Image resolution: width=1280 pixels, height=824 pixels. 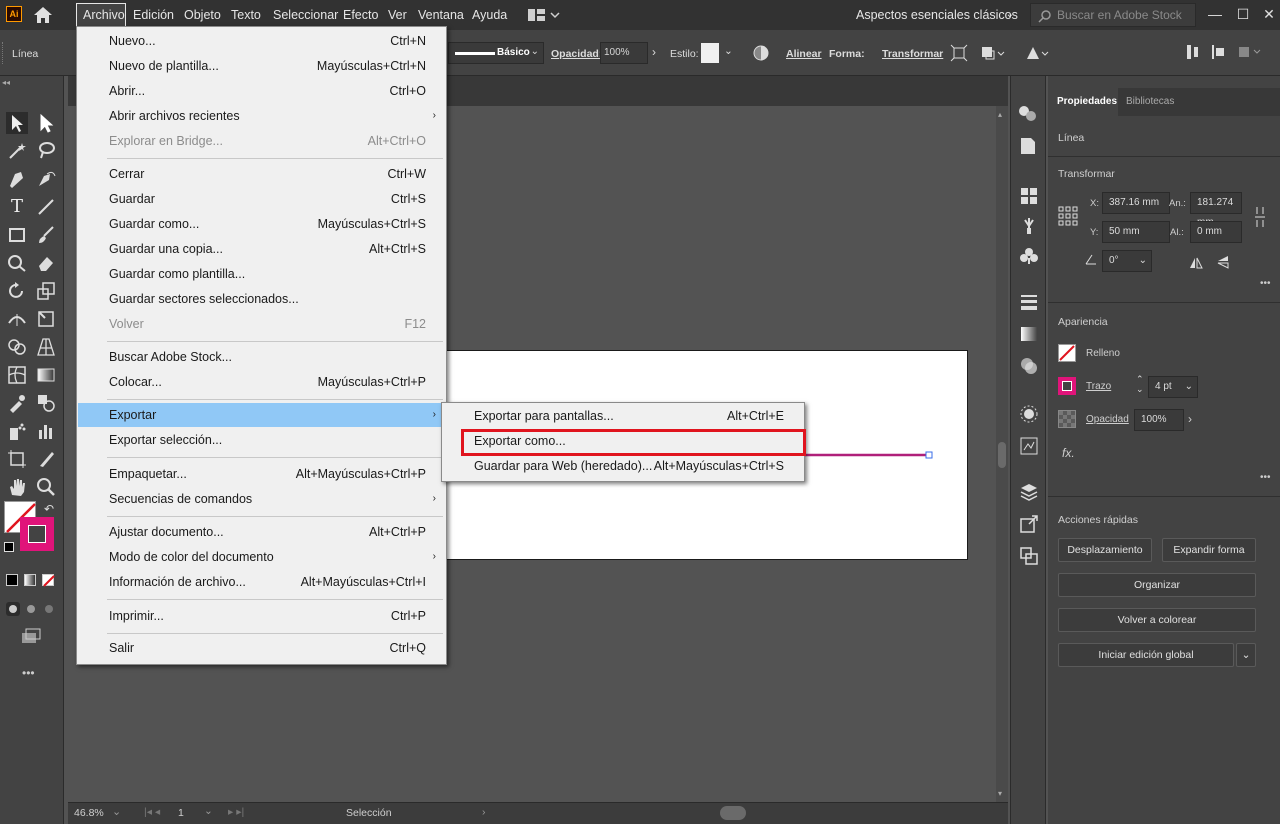 I want to click on graphic-style-swatch, so click(x=710, y=53).